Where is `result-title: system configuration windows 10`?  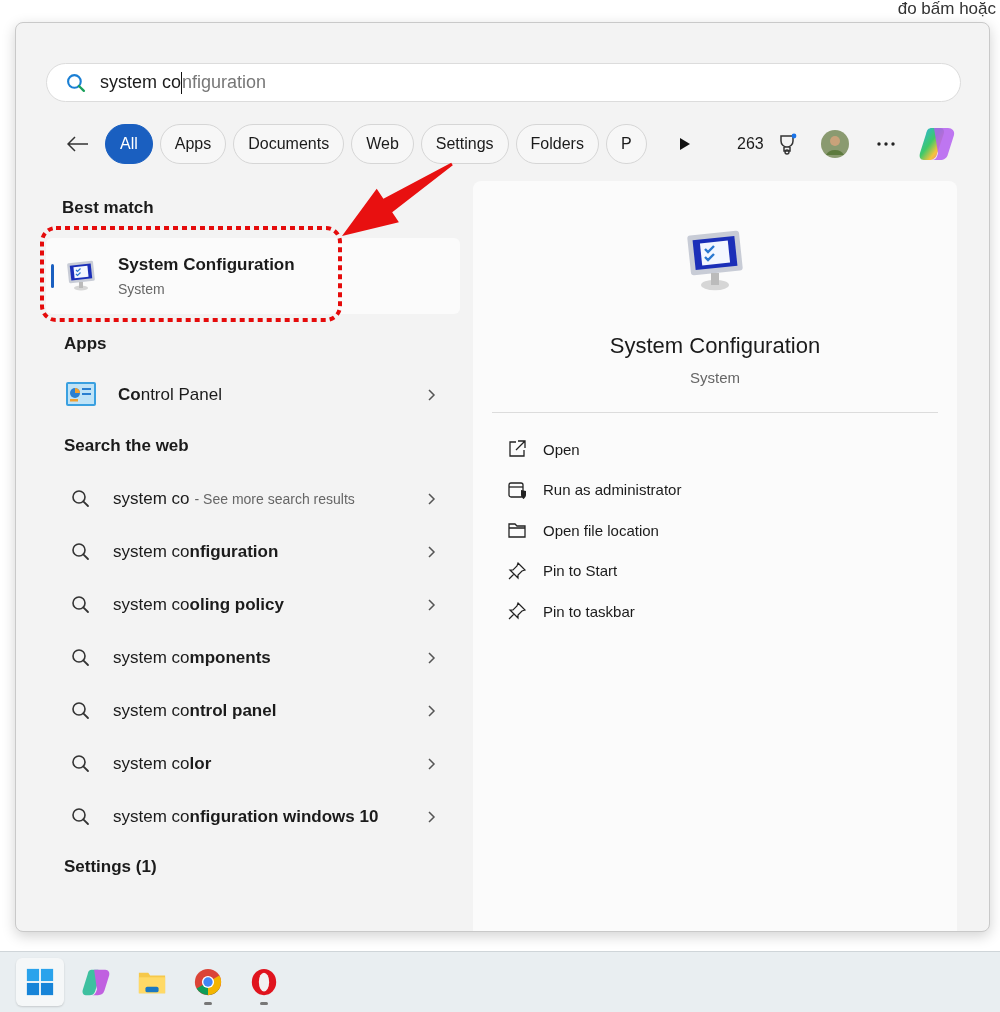
result-title: system configuration windows 10 is located at coordinates (246, 816).